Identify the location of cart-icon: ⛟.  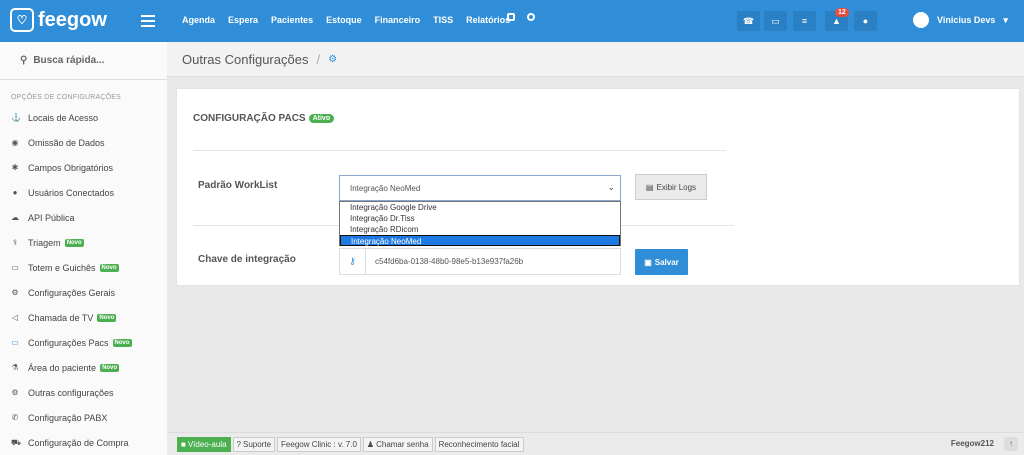
(16, 442).